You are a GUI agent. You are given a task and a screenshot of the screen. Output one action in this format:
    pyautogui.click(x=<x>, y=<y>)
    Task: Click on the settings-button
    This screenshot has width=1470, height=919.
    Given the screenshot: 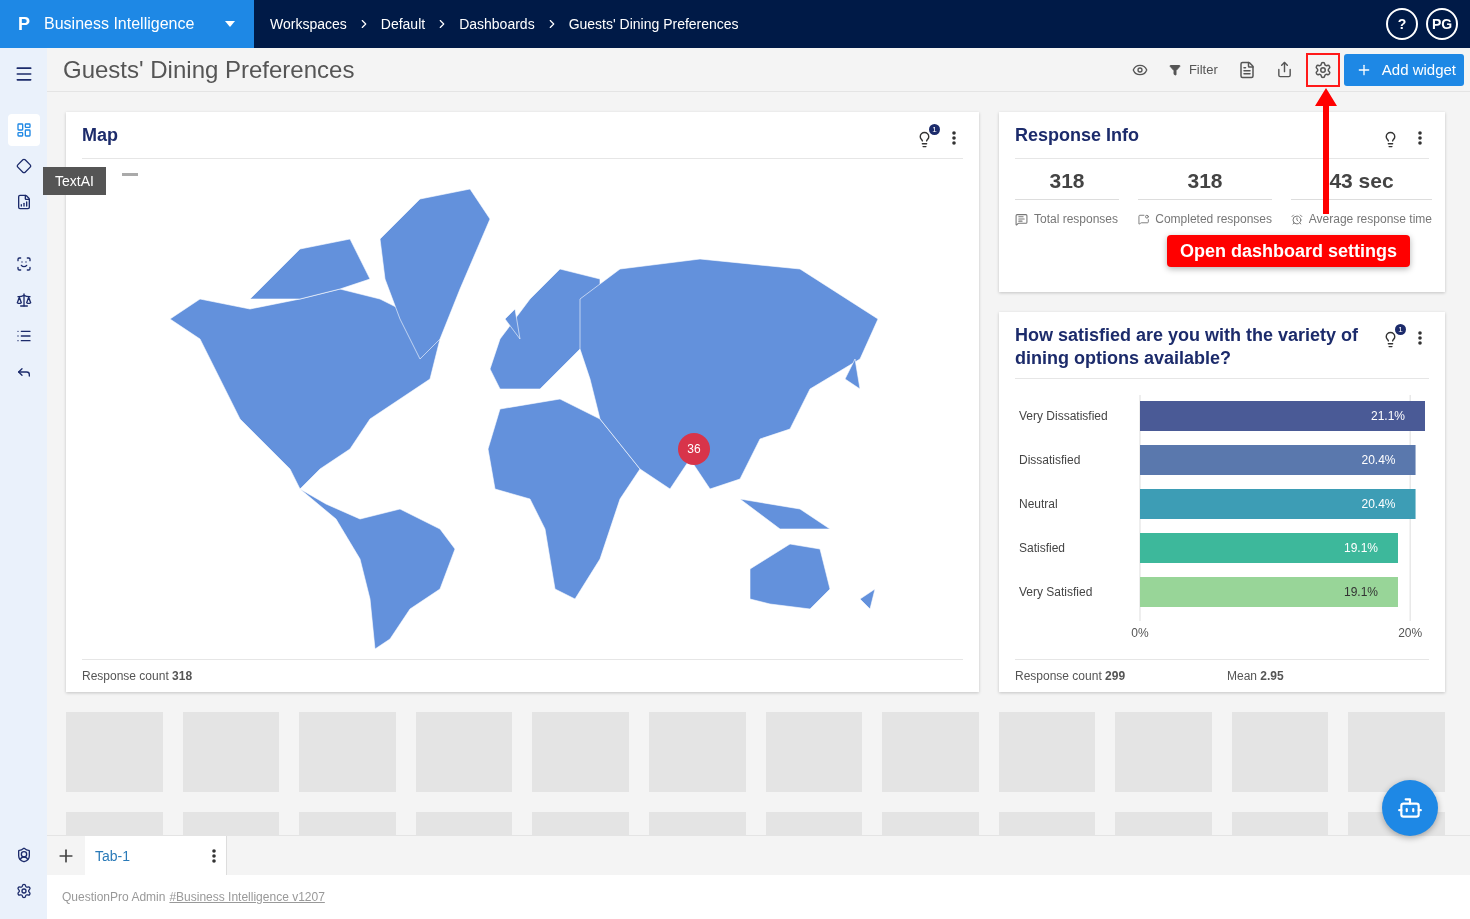 What is the action you would take?
    pyautogui.click(x=1322, y=69)
    